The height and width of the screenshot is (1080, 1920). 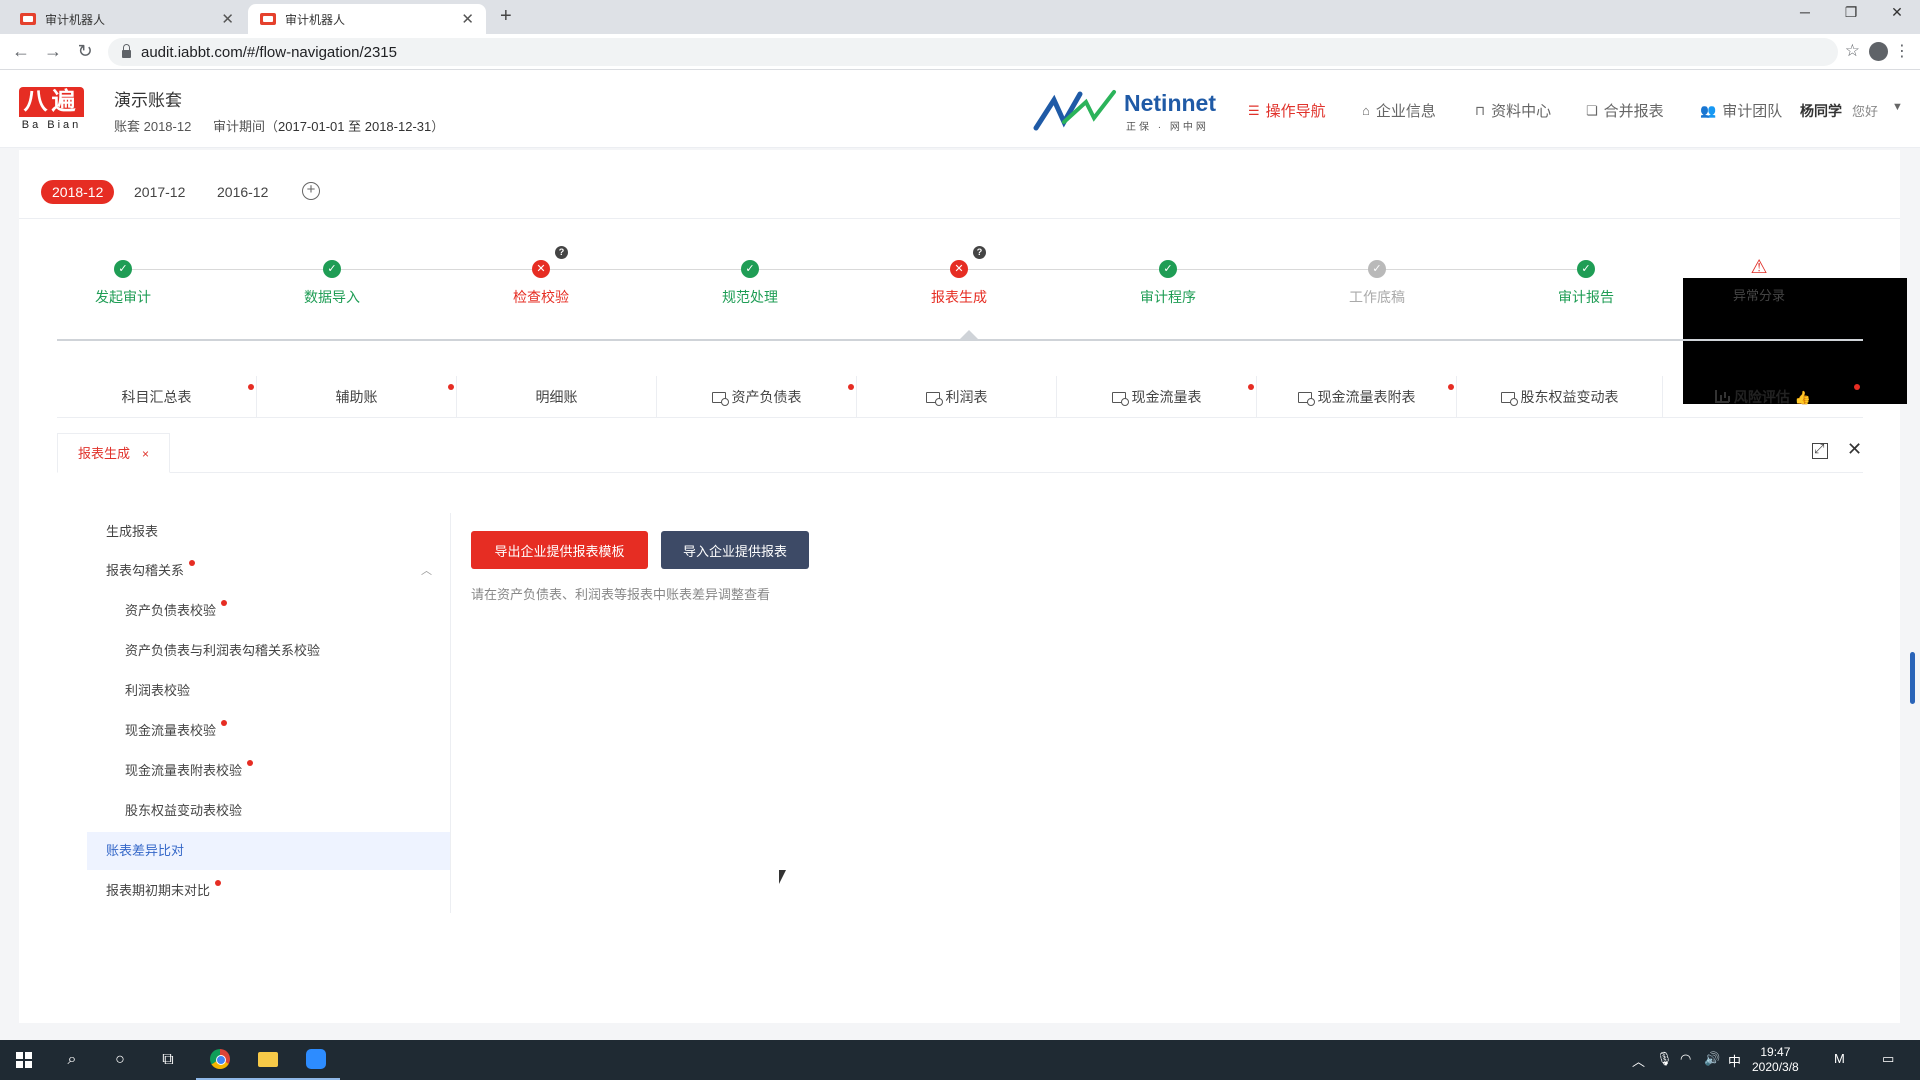 What do you see at coordinates (1878, 51) in the screenshot?
I see `profile-avatar-icon` at bounding box center [1878, 51].